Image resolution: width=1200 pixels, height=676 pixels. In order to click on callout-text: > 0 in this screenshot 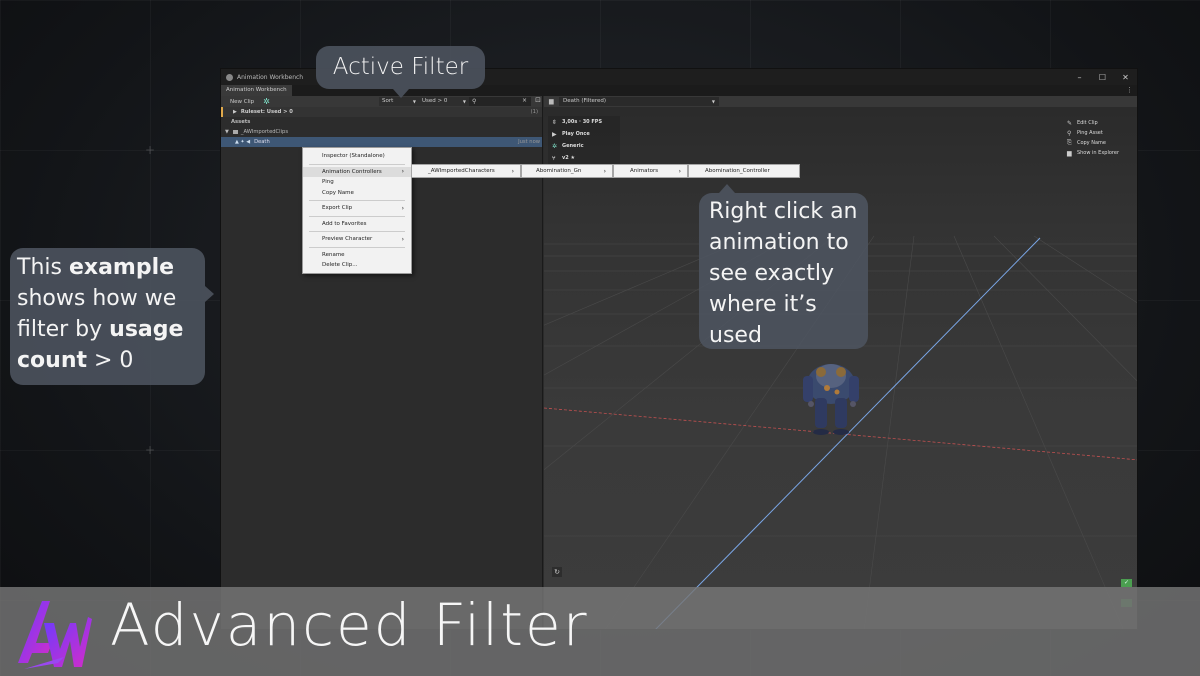, I will do `click(110, 360)`.